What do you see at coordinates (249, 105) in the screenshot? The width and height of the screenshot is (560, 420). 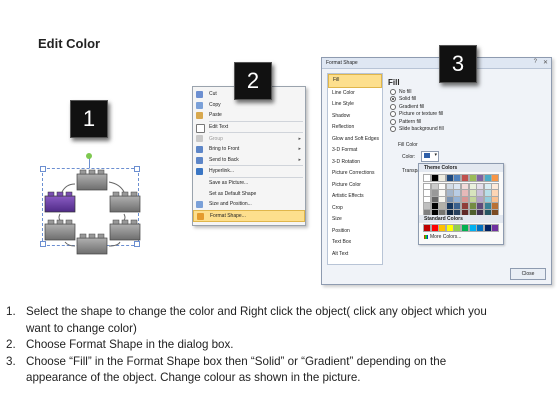 I see `menu-item-copy: Copy` at bounding box center [249, 105].